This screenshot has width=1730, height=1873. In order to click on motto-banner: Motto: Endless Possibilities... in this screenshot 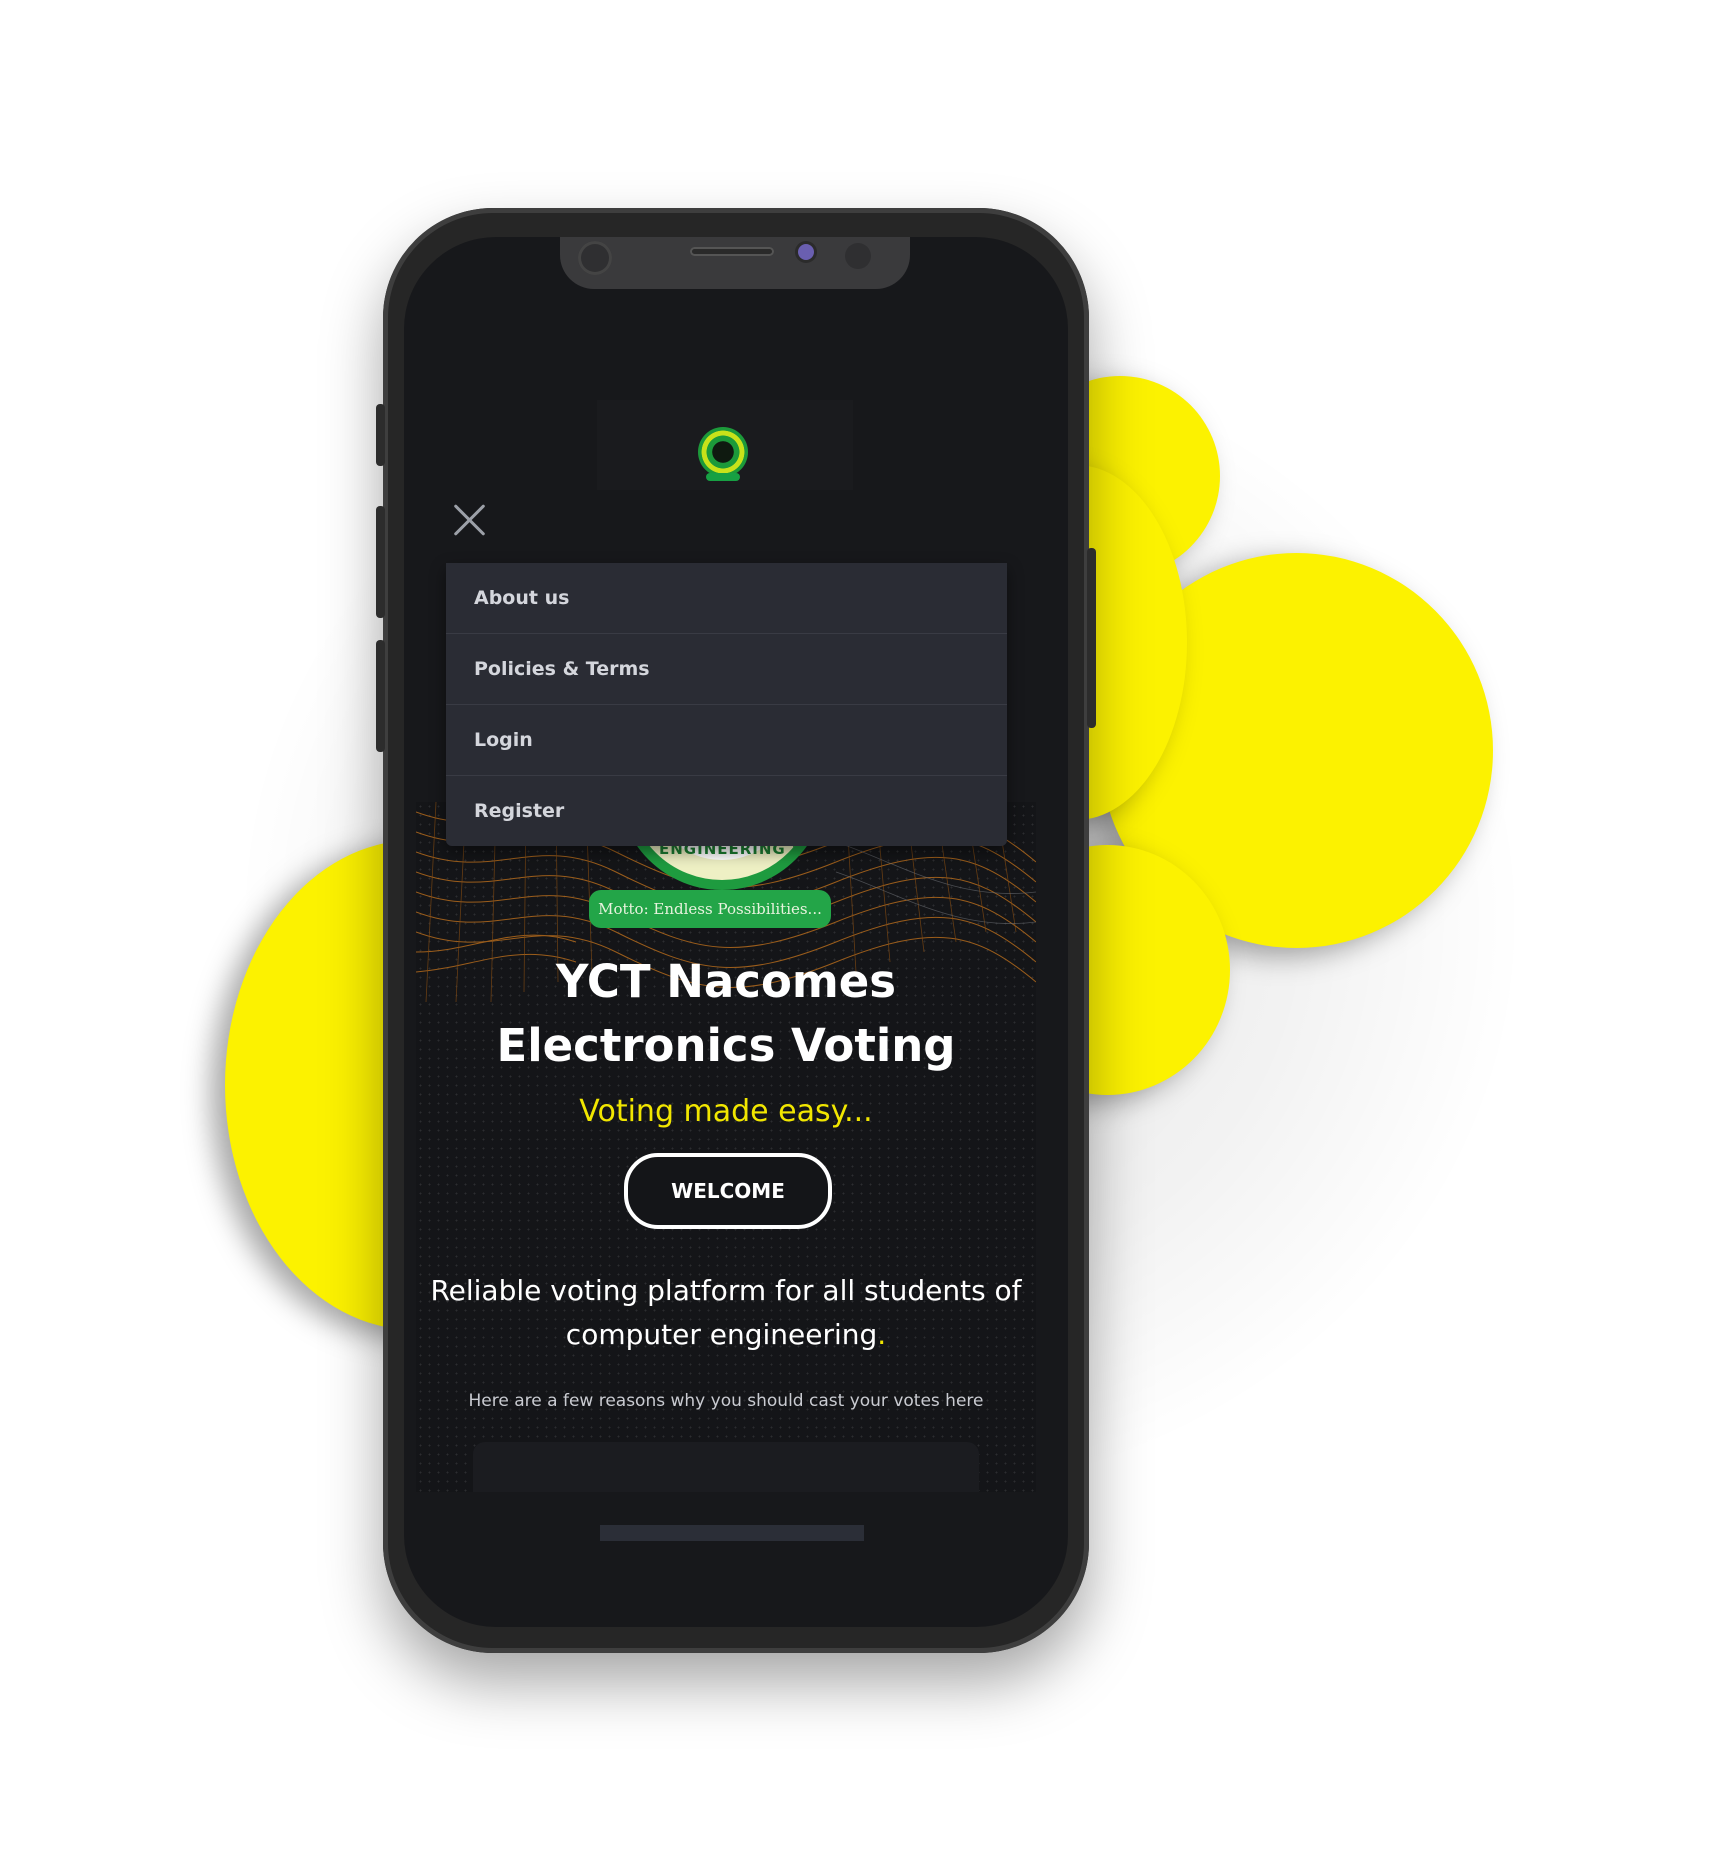, I will do `click(710, 909)`.